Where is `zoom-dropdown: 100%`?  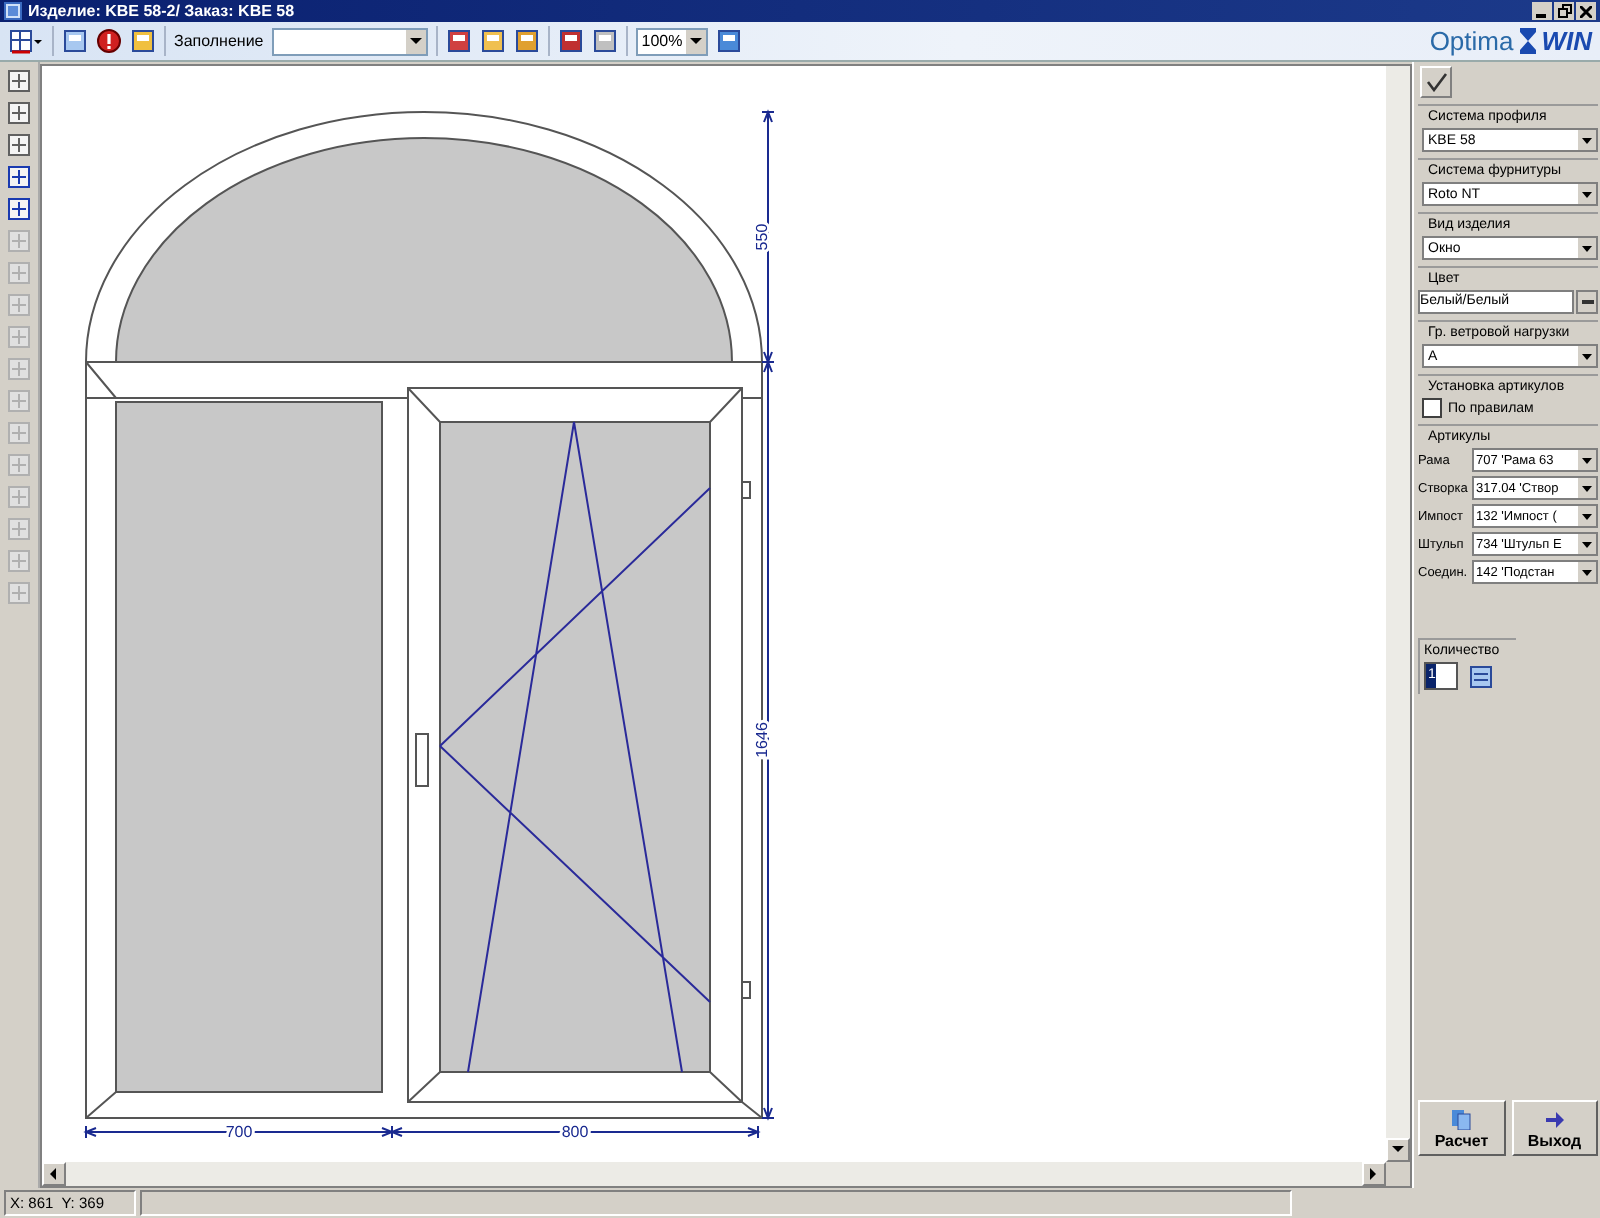 zoom-dropdown: 100% is located at coordinates (672, 41).